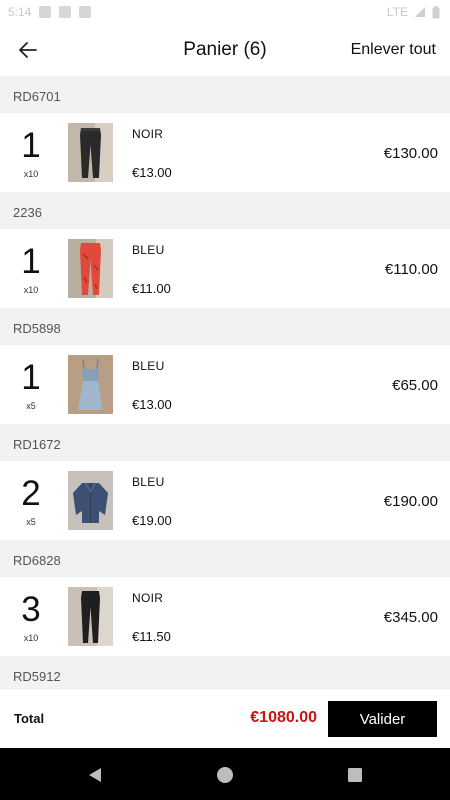 This screenshot has height=800, width=450. Describe the element at coordinates (225, 672) in the screenshot. I see `product-ref-header: RD5912` at that location.